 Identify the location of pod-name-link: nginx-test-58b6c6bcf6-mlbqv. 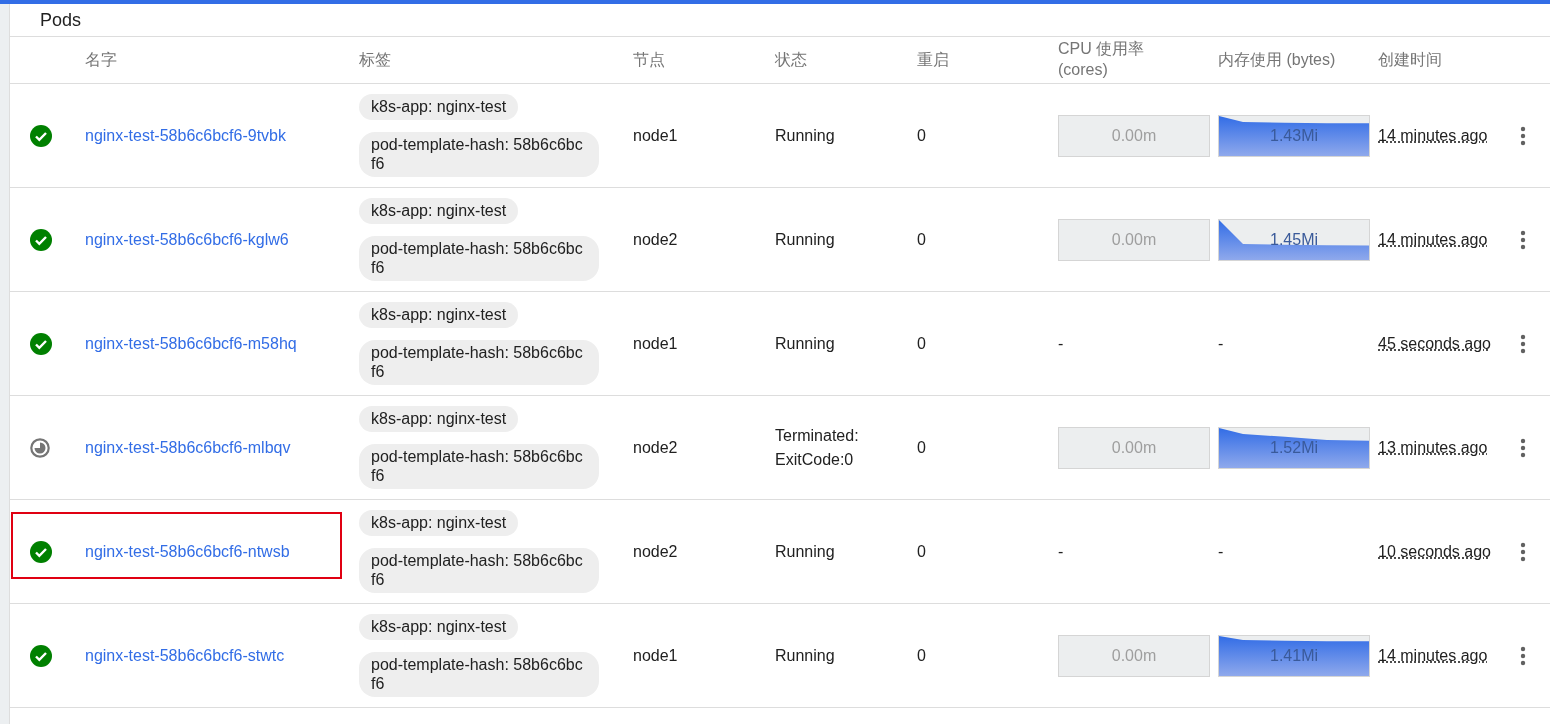
(188, 447).